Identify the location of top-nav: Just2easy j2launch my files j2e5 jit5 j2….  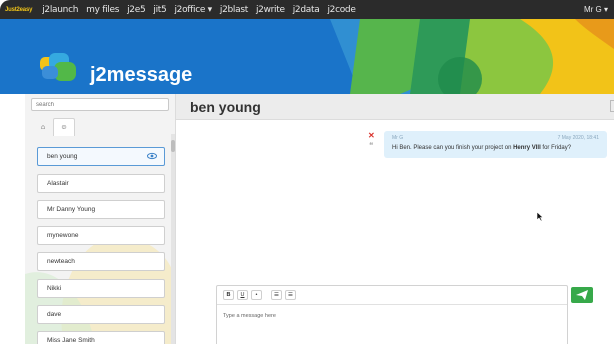
(307, 9).